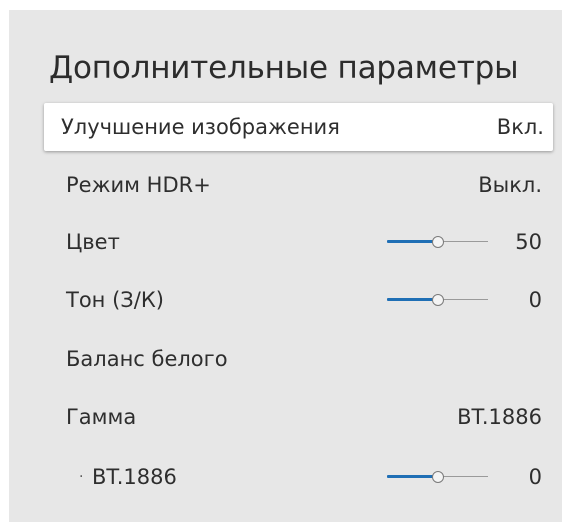  Describe the element at coordinates (298, 300) in the screenshot. I see `menu-item-tint: Тон (З/К) 0` at that location.